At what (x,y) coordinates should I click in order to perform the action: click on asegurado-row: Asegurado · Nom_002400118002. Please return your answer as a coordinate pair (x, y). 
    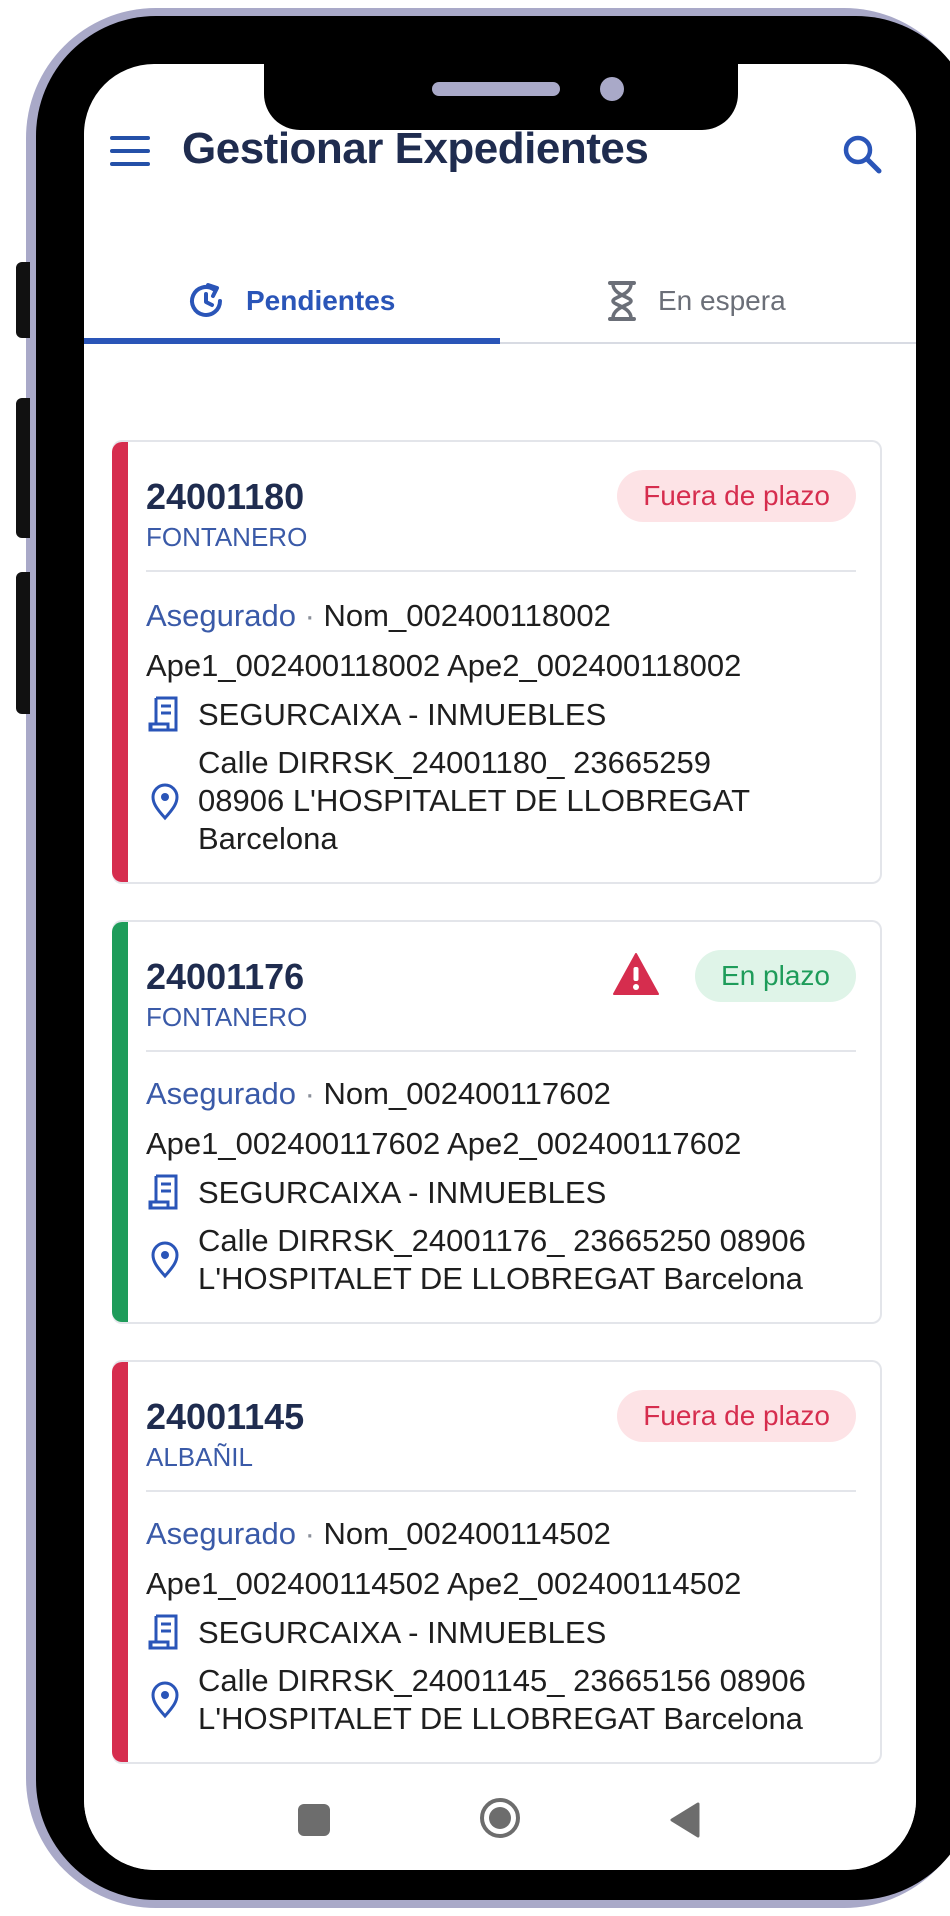
    Looking at the image, I should click on (378, 616).